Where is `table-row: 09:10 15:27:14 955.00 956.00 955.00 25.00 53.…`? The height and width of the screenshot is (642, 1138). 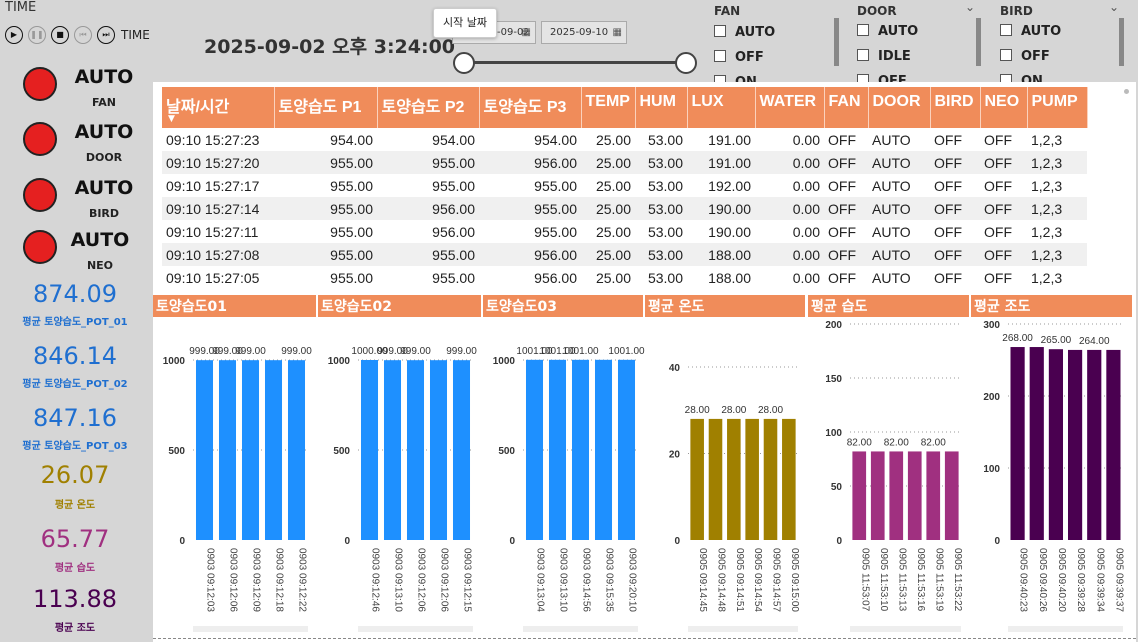
table-row: 09:10 15:27:14 955.00 956.00 955.00 25.00 53.… is located at coordinates (624, 208).